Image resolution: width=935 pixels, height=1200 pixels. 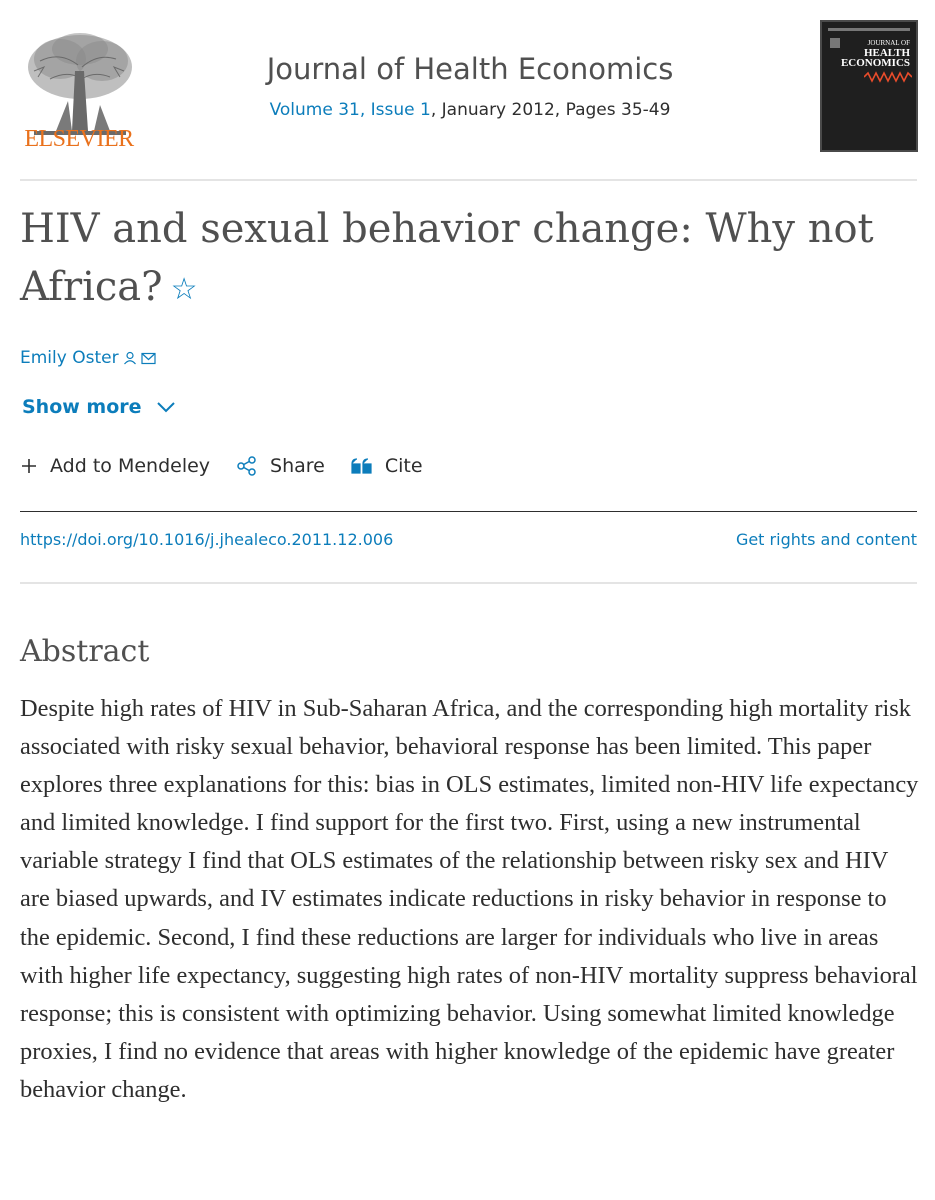 I want to click on cite-button: Cite, so click(x=387, y=466).